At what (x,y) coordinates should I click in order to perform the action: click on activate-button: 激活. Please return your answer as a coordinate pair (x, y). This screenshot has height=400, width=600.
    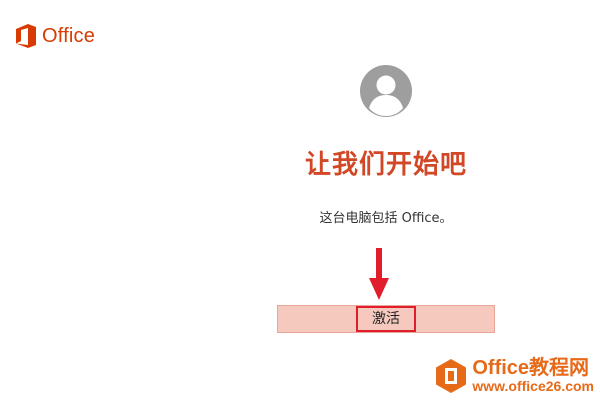
    Looking at the image, I should click on (386, 319).